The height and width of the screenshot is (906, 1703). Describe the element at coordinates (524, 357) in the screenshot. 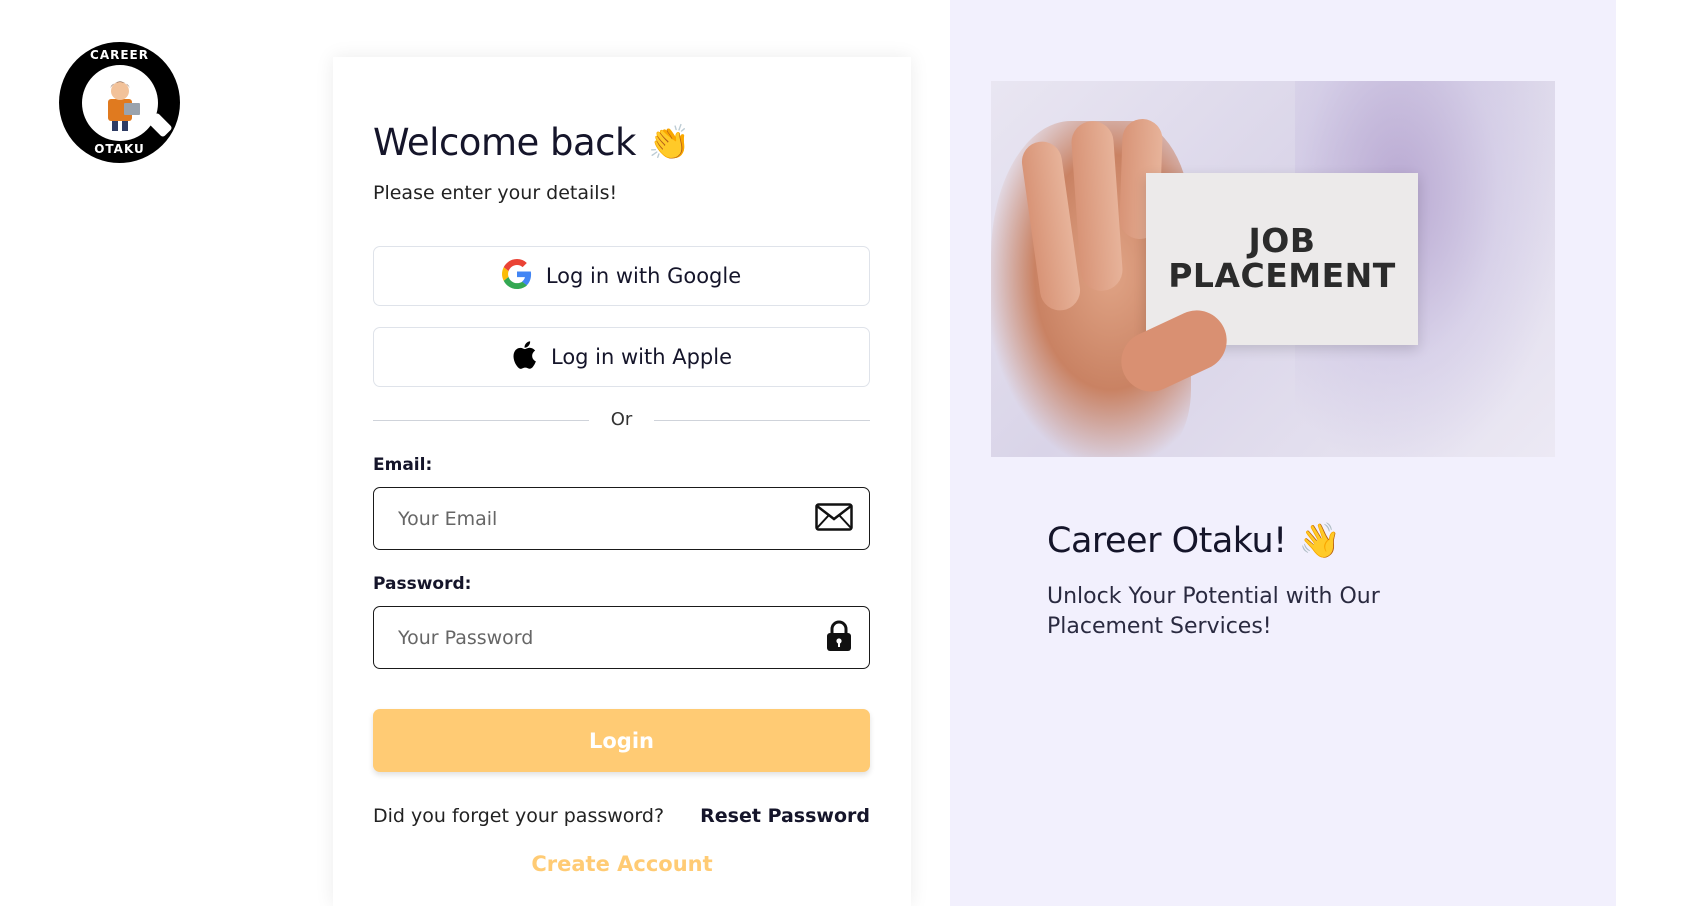

I see `apple-icon` at that location.